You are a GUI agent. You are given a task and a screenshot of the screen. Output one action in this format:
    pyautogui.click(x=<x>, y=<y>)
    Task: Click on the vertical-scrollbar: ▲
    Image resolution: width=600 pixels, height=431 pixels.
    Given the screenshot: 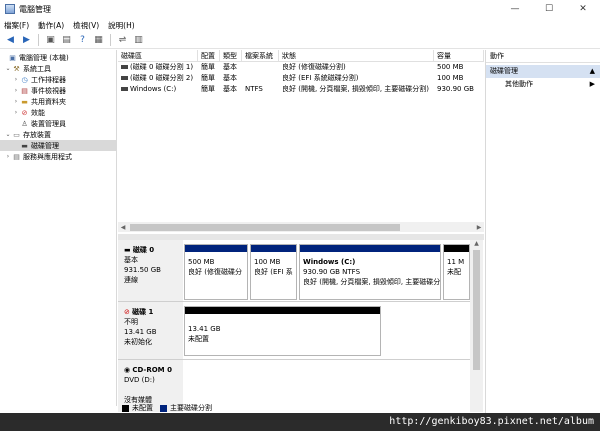 What is the action you would take?
    pyautogui.click(x=476, y=326)
    